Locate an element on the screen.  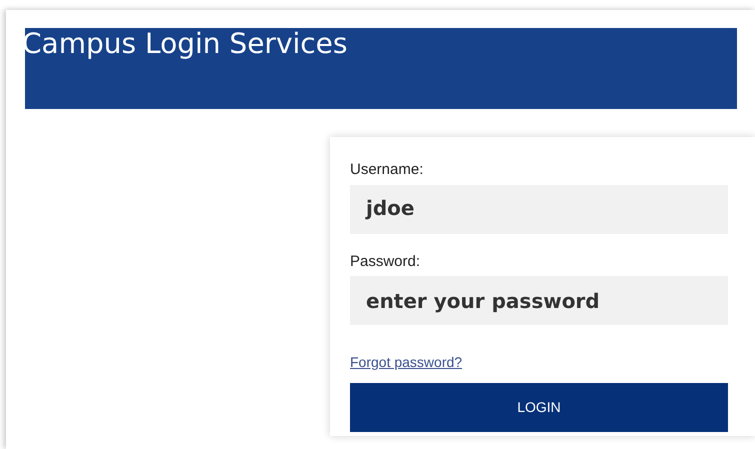
forgot-password-link: Forgot password? is located at coordinates (406, 362).